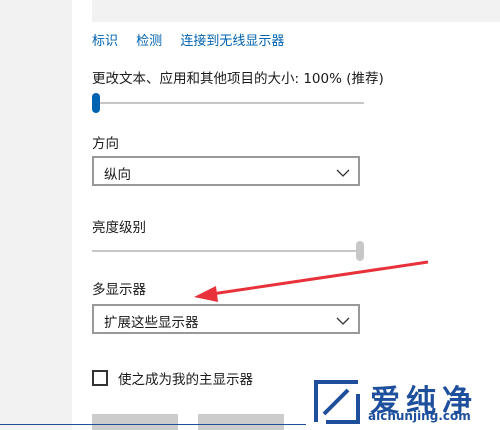 The height and width of the screenshot is (430, 500). I want to click on arrow-head, so click(206, 294).